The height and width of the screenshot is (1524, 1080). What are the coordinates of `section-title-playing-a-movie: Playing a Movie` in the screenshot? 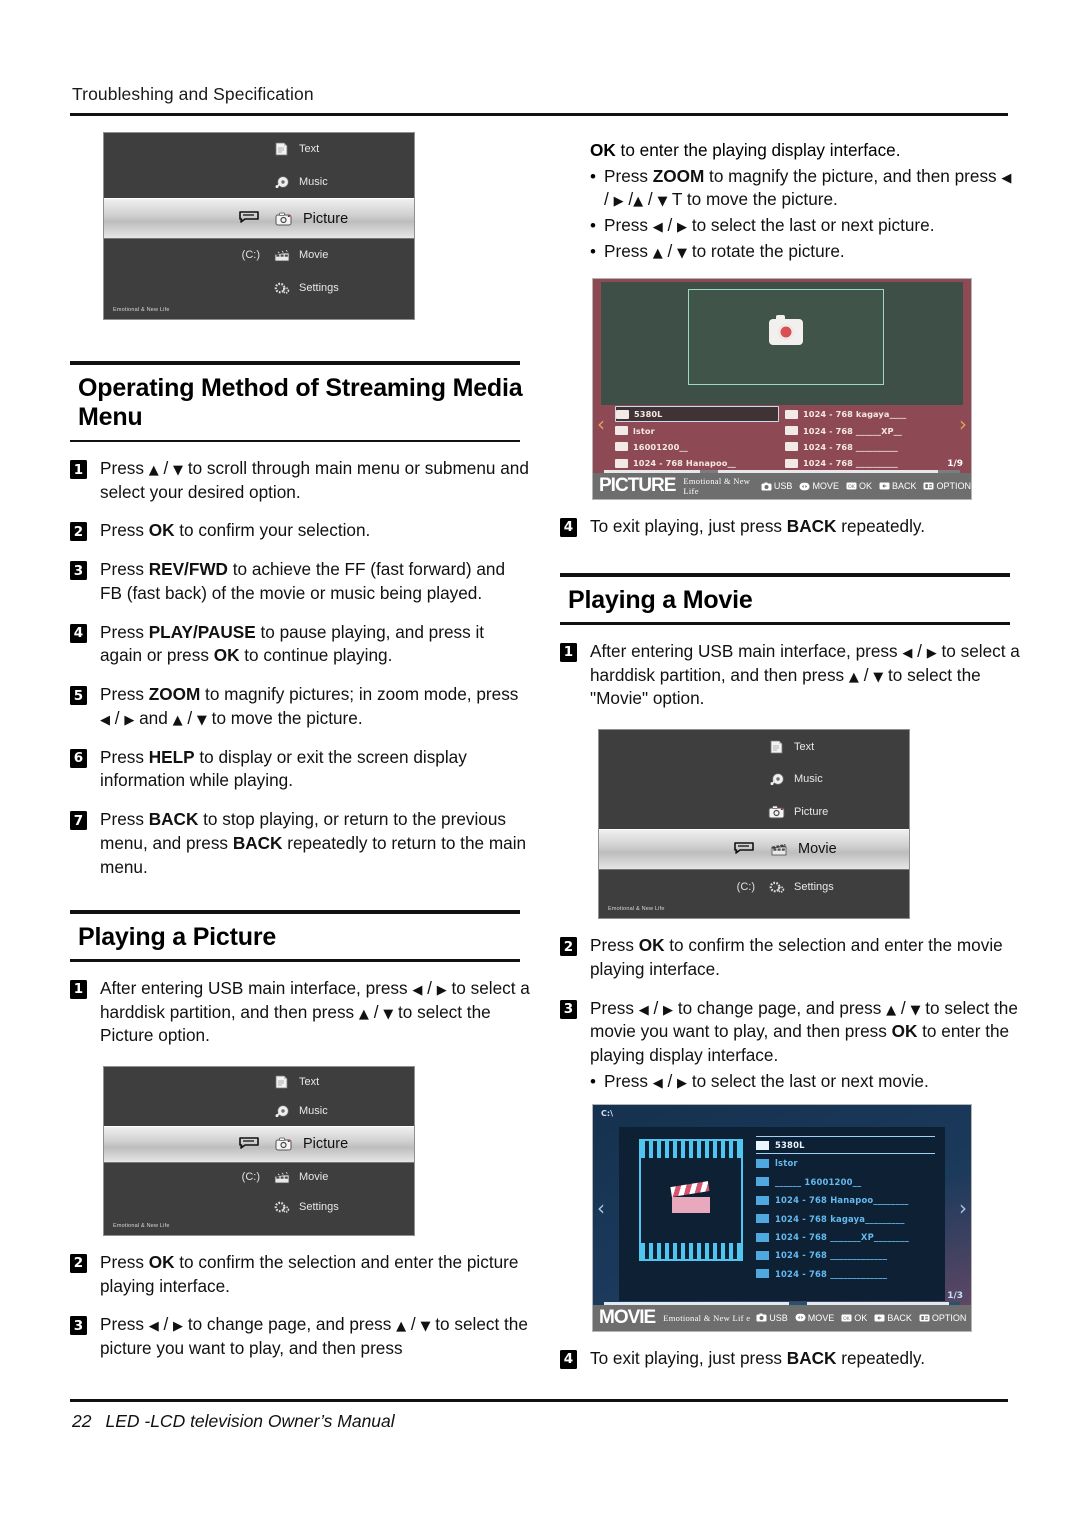 It's located at (660, 599).